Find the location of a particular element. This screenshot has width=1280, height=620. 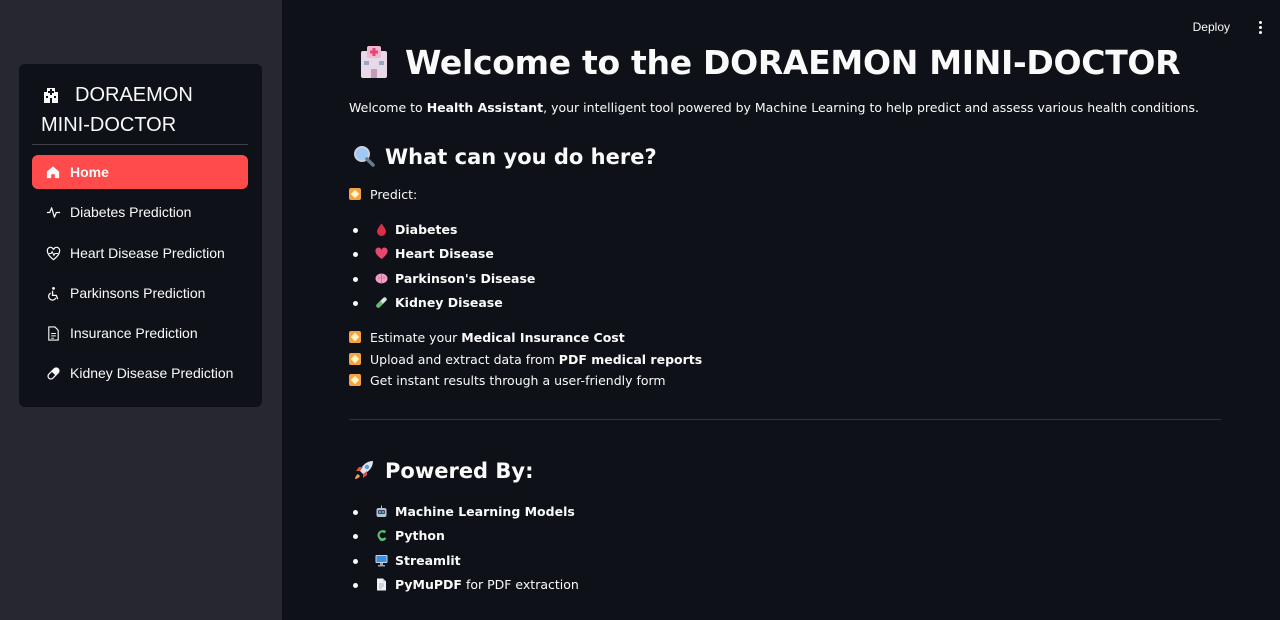

list-item: Parkinson's Disease is located at coordinates (442, 279).